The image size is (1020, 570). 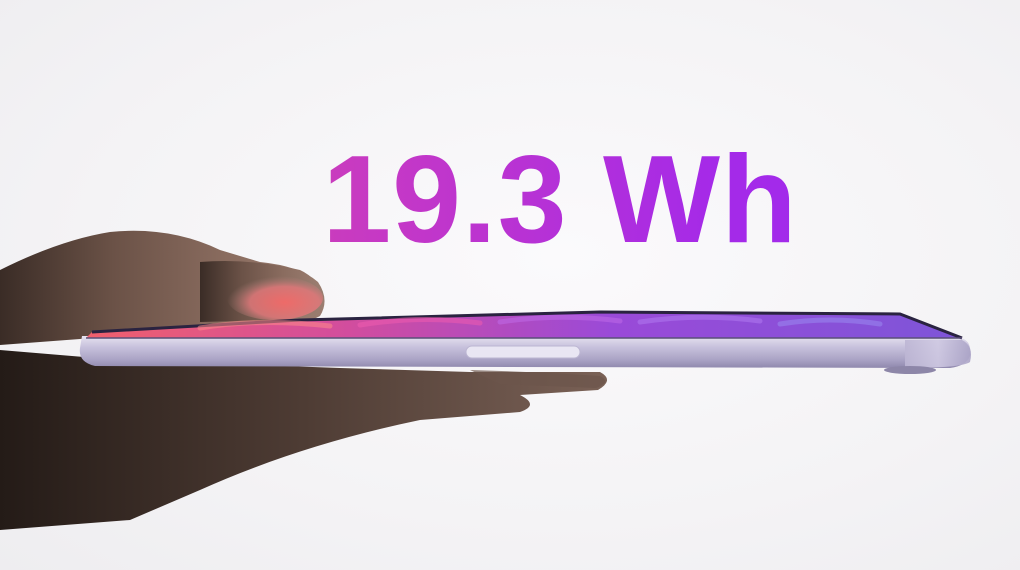 What do you see at coordinates (523, 352) in the screenshot?
I see `top-button` at bounding box center [523, 352].